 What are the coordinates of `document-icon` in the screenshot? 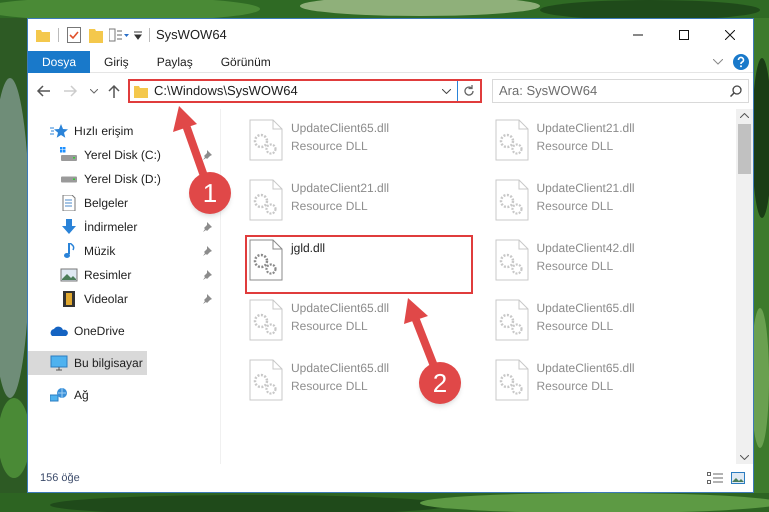 It's located at (69, 203).